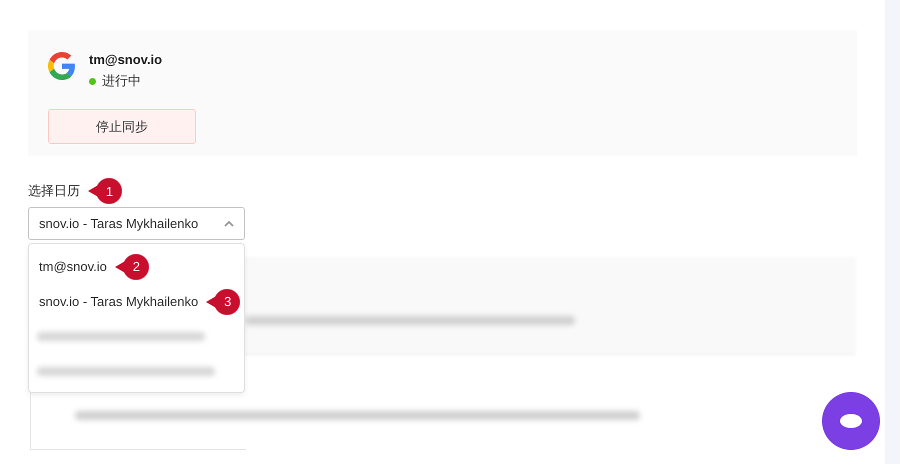 The height and width of the screenshot is (464, 900). Describe the element at coordinates (73, 266) in the screenshot. I see `dropdown-option: tm@snov.io` at that location.